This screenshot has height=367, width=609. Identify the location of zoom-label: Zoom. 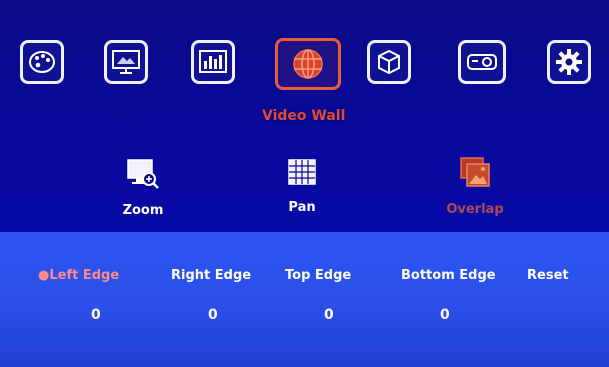
(143, 210).